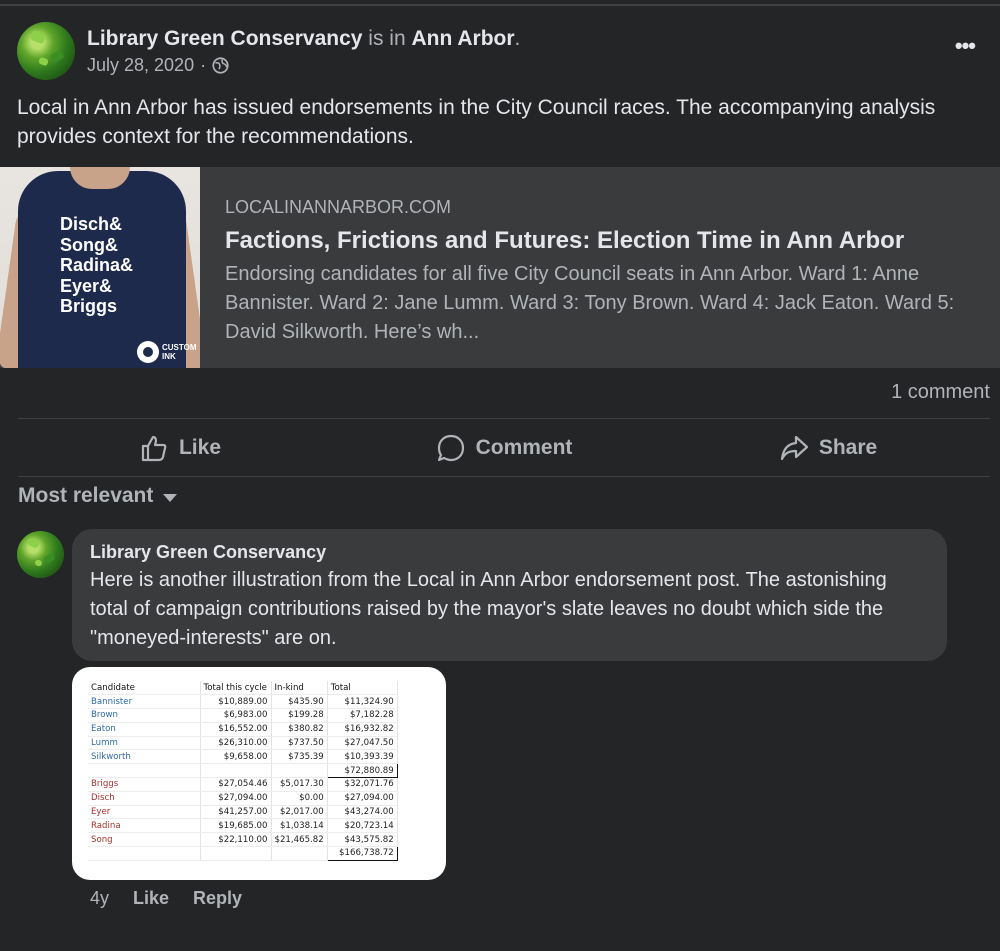 Image resolution: width=1000 pixels, height=951 pixels. Describe the element at coordinates (463, 38) in the screenshot. I see `location-link: Ann Arbor` at that location.